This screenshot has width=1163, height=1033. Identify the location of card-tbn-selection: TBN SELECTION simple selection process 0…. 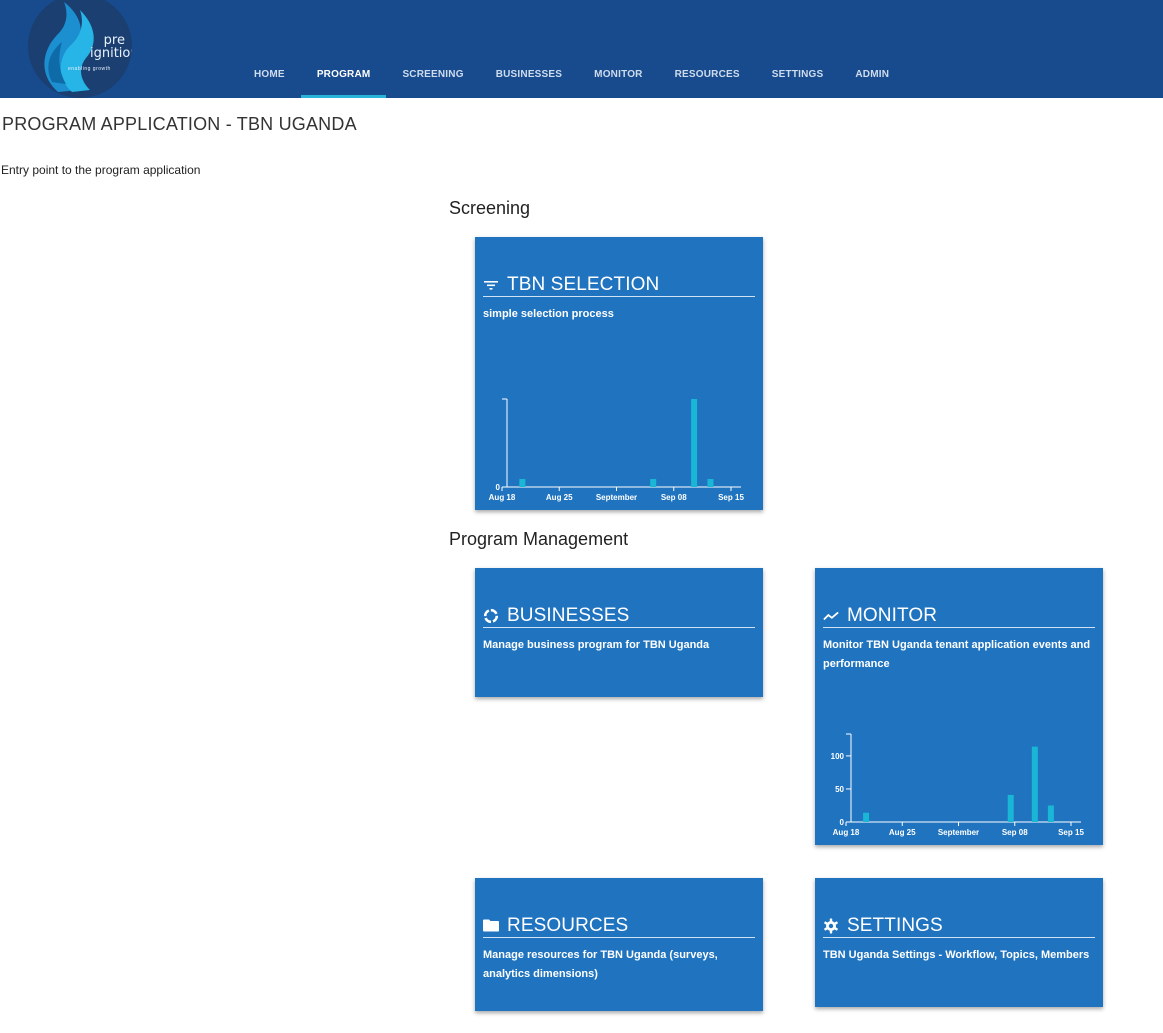
(619, 373).